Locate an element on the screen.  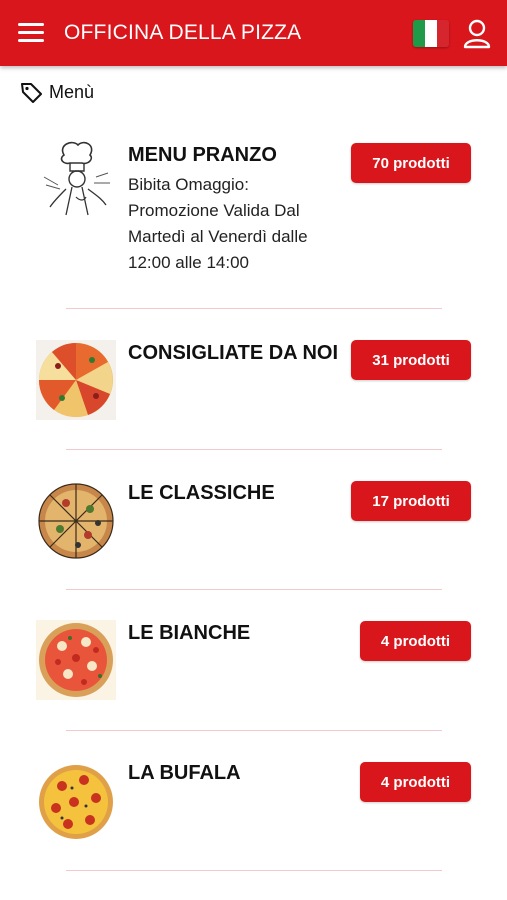
tag-icon is located at coordinates (31, 93).